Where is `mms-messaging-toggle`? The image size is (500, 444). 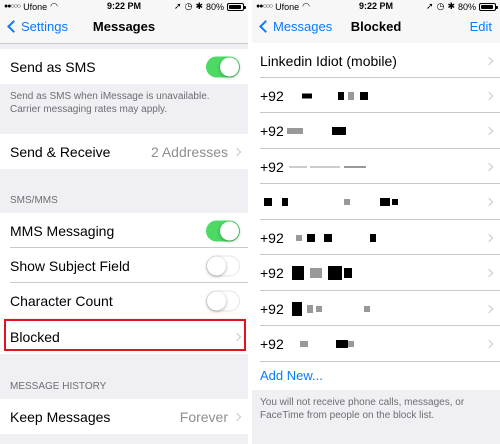 mms-messaging-toggle is located at coordinates (223, 230).